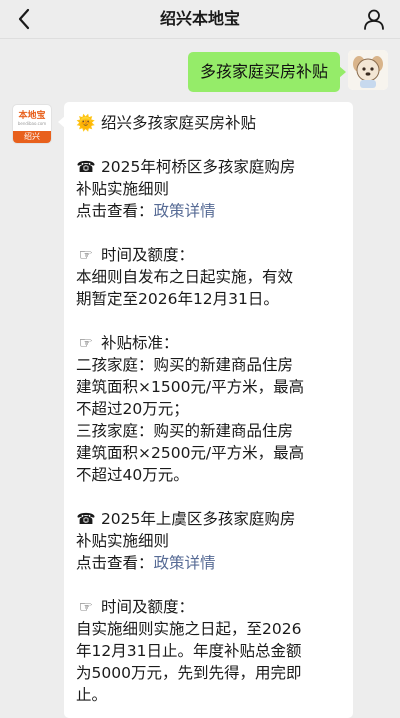 This screenshot has width=400, height=718. I want to click on section1-std-line: 二孩家庭：购买的新建商品住房, so click(185, 365).